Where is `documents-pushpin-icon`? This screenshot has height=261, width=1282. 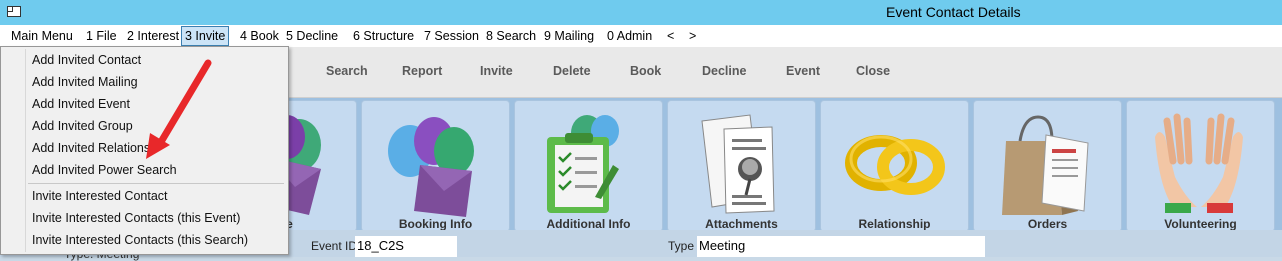 documents-pushpin-icon is located at coordinates (738, 164).